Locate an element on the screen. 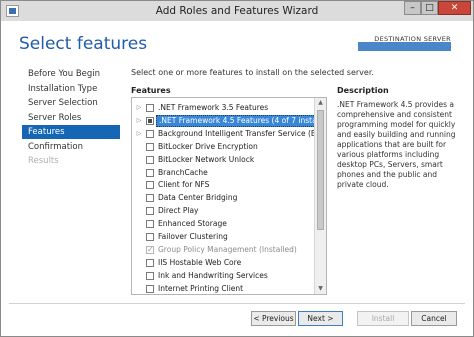  feature-label: IIS Hostable Web Core is located at coordinates (200, 262).